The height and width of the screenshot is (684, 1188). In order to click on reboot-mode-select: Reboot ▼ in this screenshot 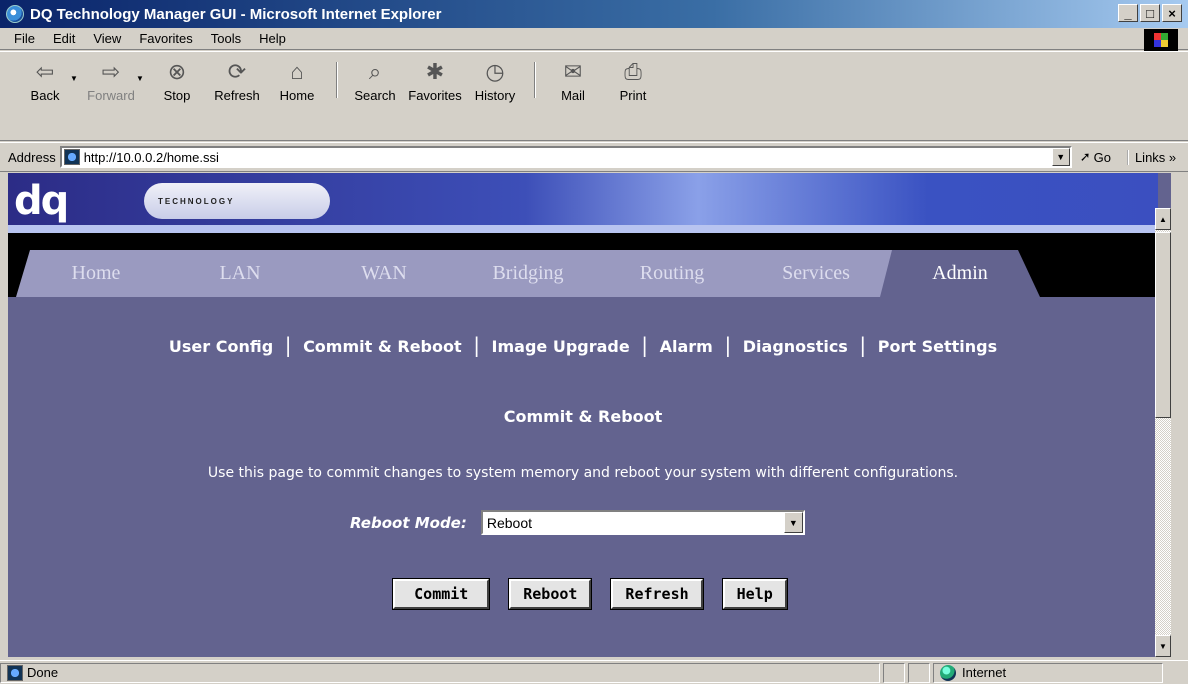, I will do `click(642, 522)`.